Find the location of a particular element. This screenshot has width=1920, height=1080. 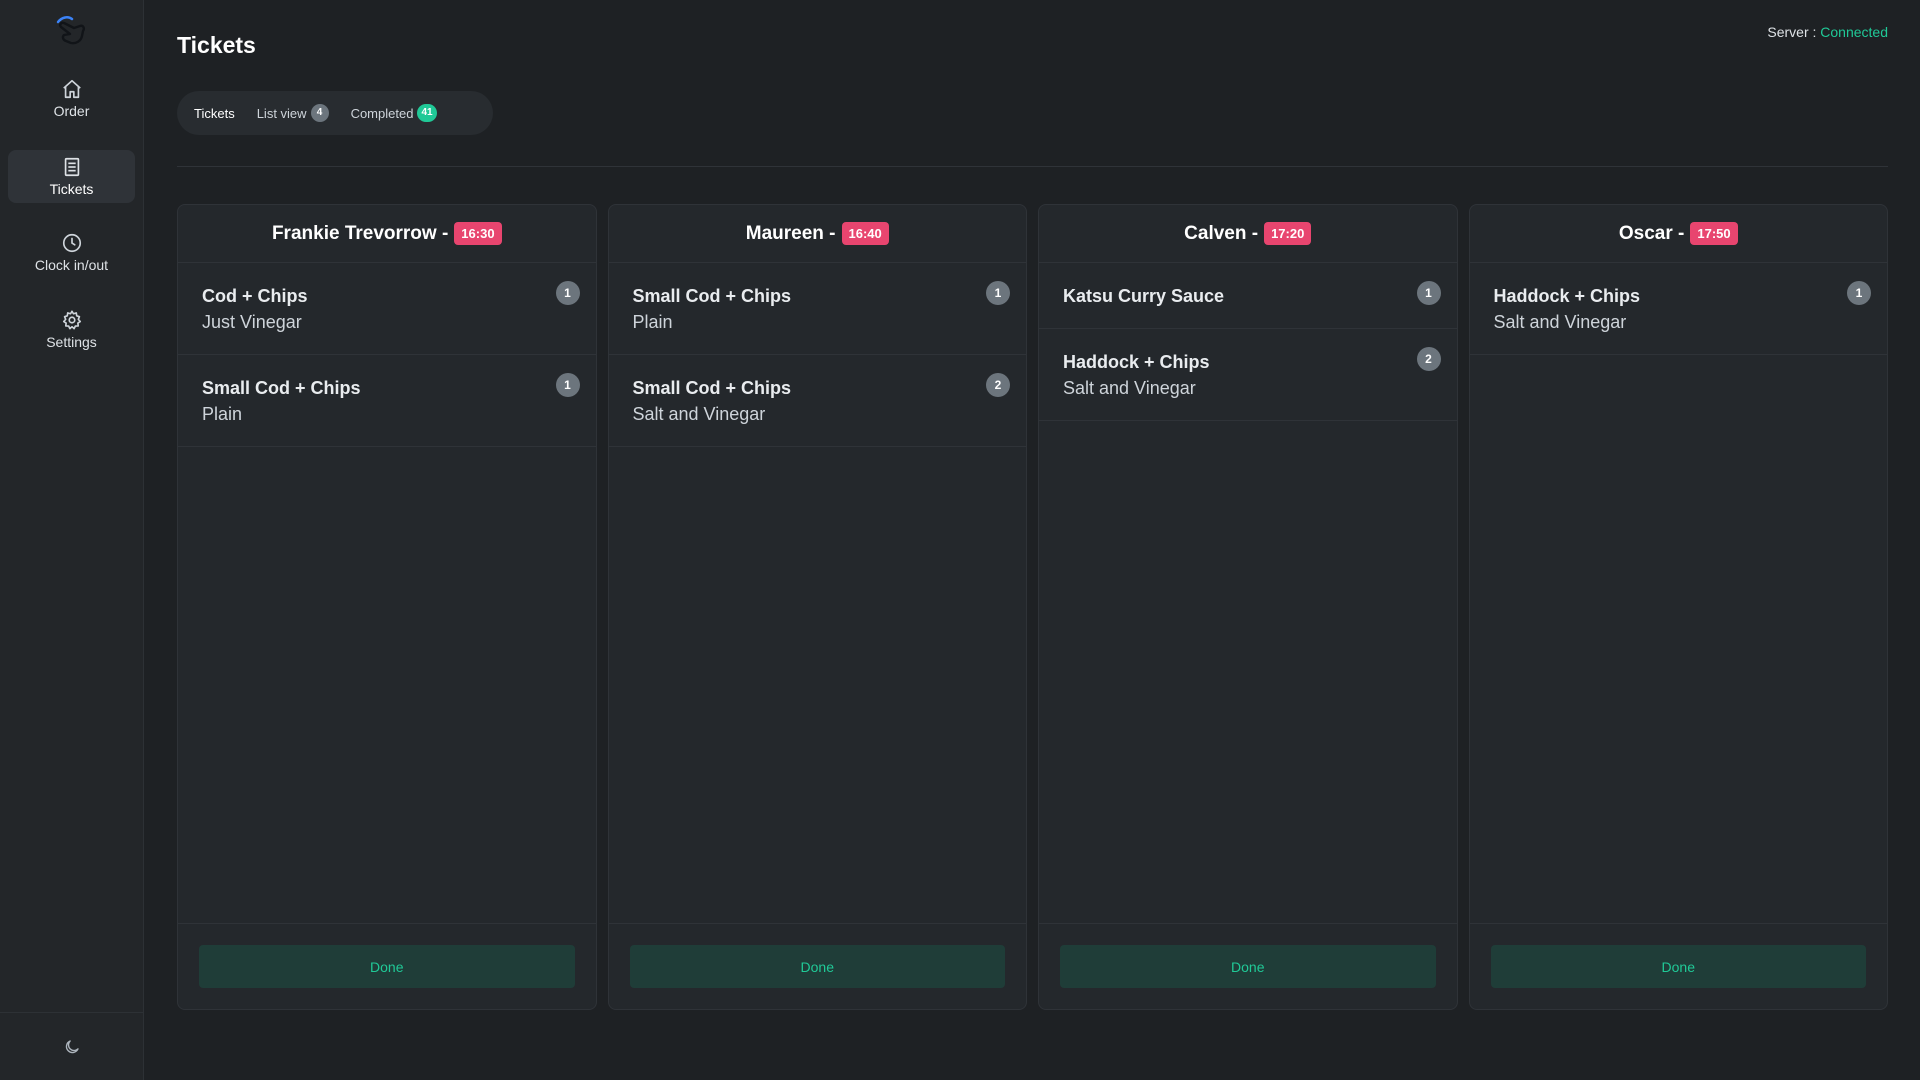

customer-name: Maureen is located at coordinates (784, 233).